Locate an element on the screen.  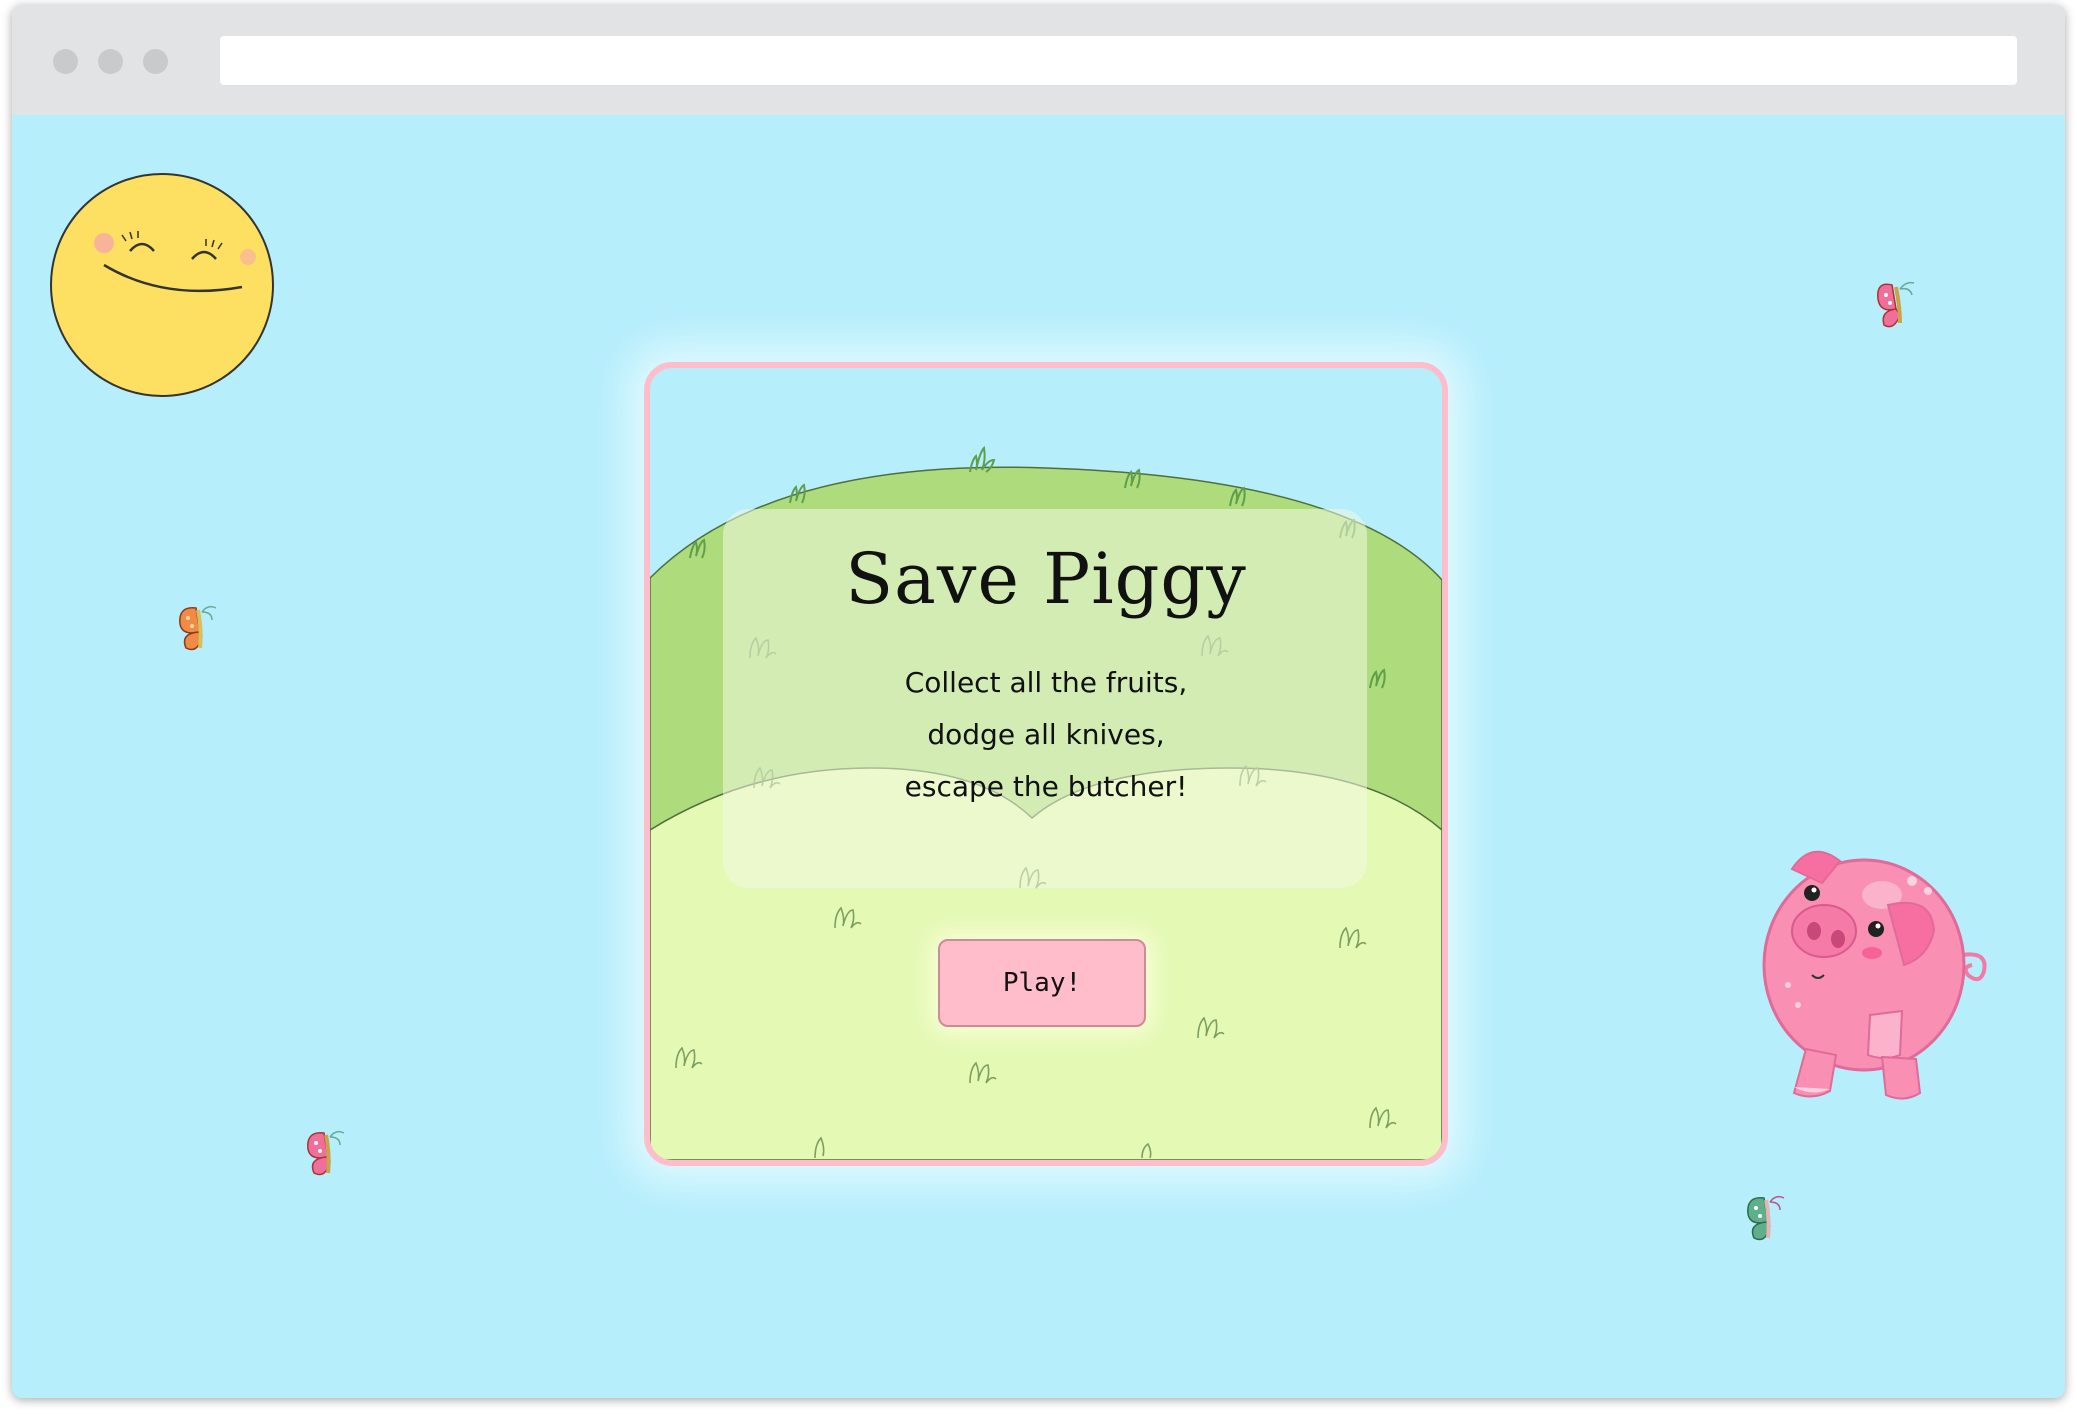
tagline-line: dodge all knives, is located at coordinates (1046, 734).